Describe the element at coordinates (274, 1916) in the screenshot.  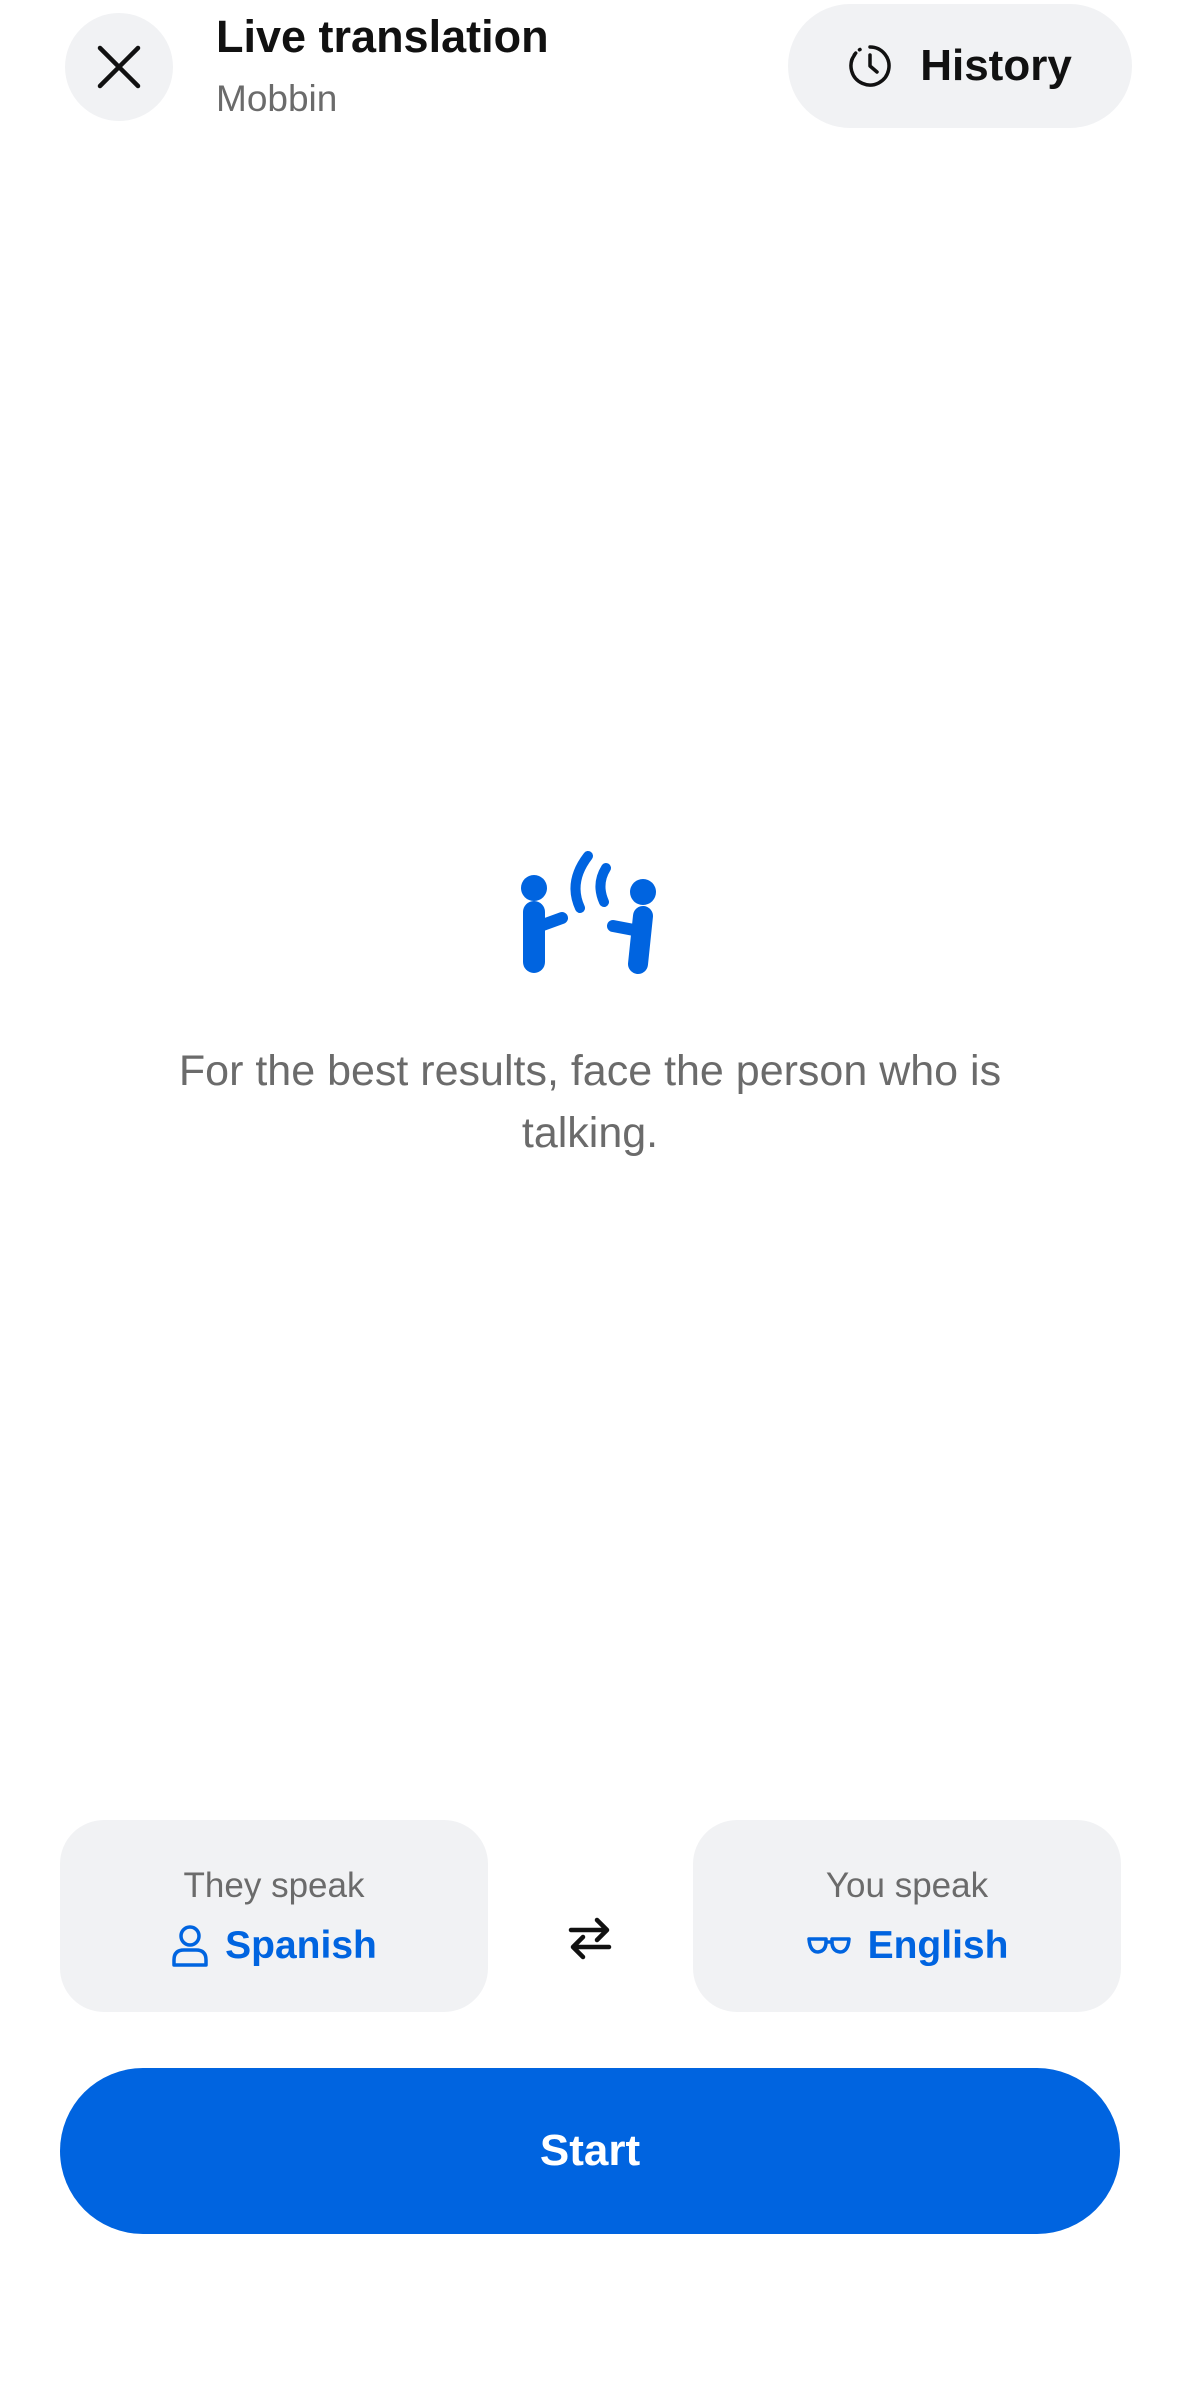
I see `they-speak-selector: They speak Spanish` at that location.